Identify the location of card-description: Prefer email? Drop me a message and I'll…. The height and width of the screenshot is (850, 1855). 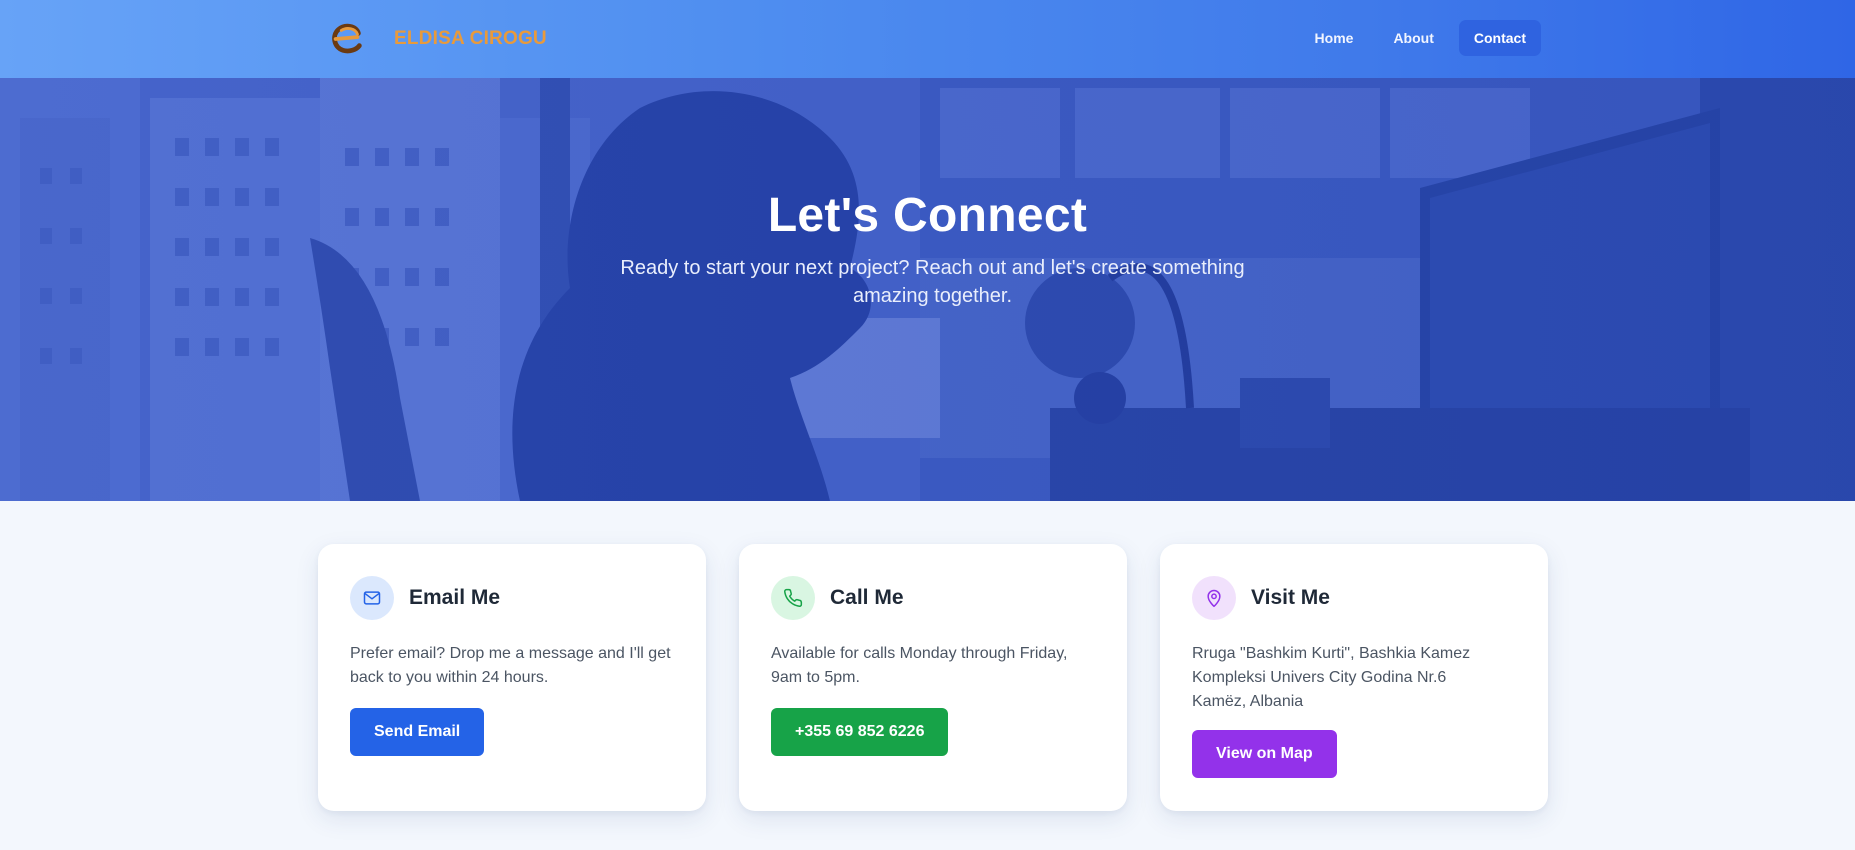
(510, 665).